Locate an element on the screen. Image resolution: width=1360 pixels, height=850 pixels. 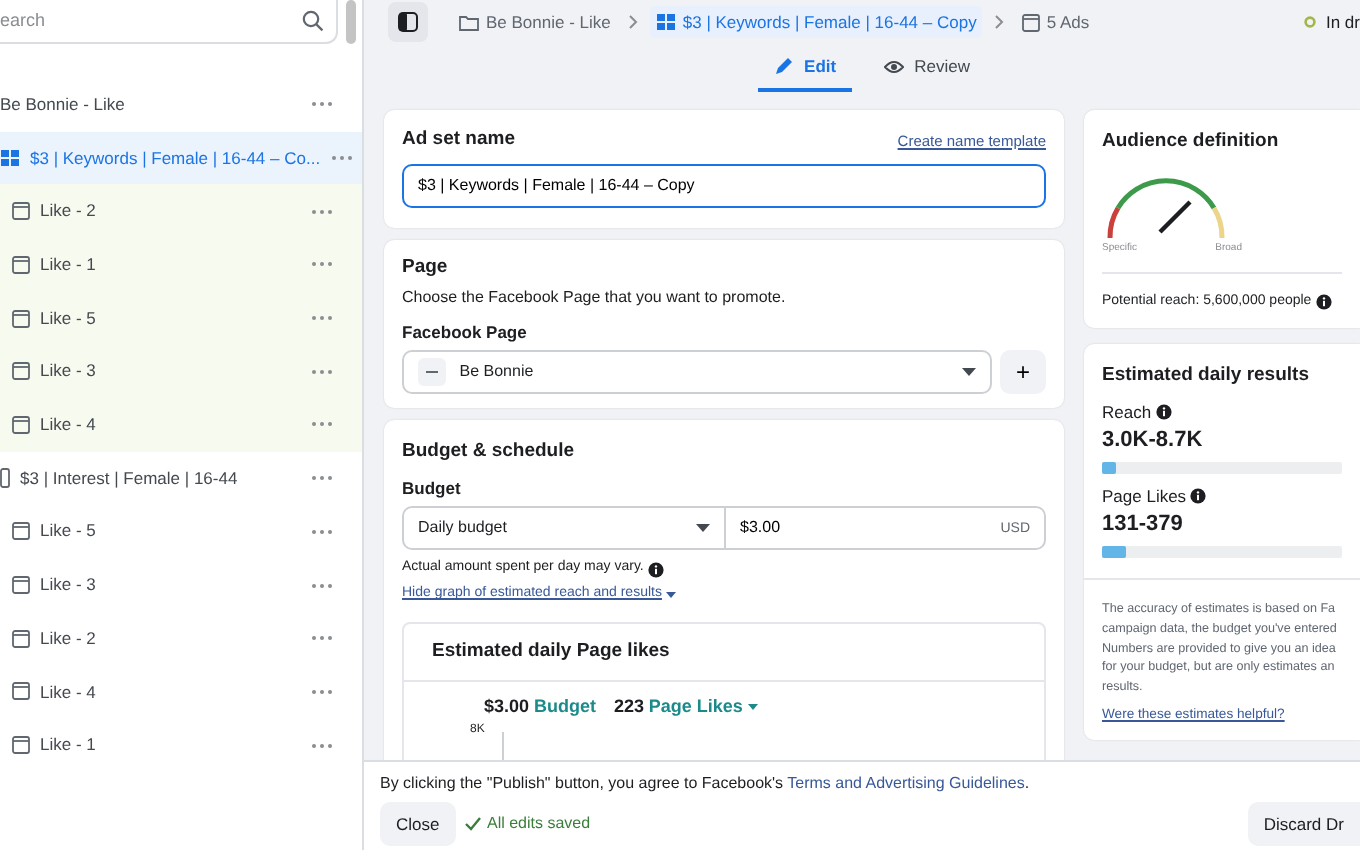
card-title: Budget & schedule is located at coordinates (489, 452).